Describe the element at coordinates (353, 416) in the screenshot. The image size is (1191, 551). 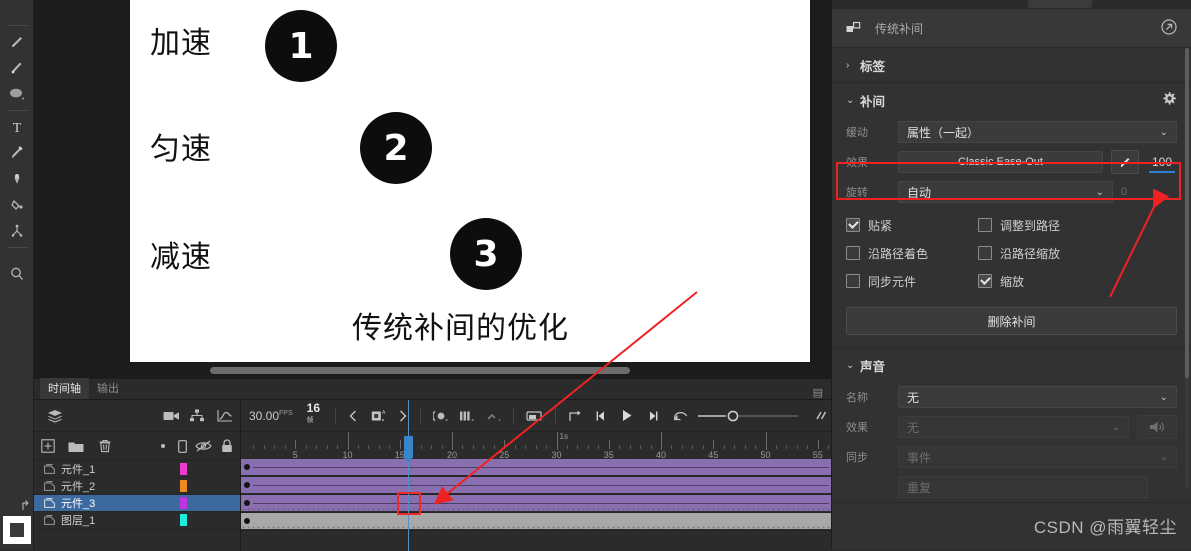
I see `previous-keyframe-icon` at that location.